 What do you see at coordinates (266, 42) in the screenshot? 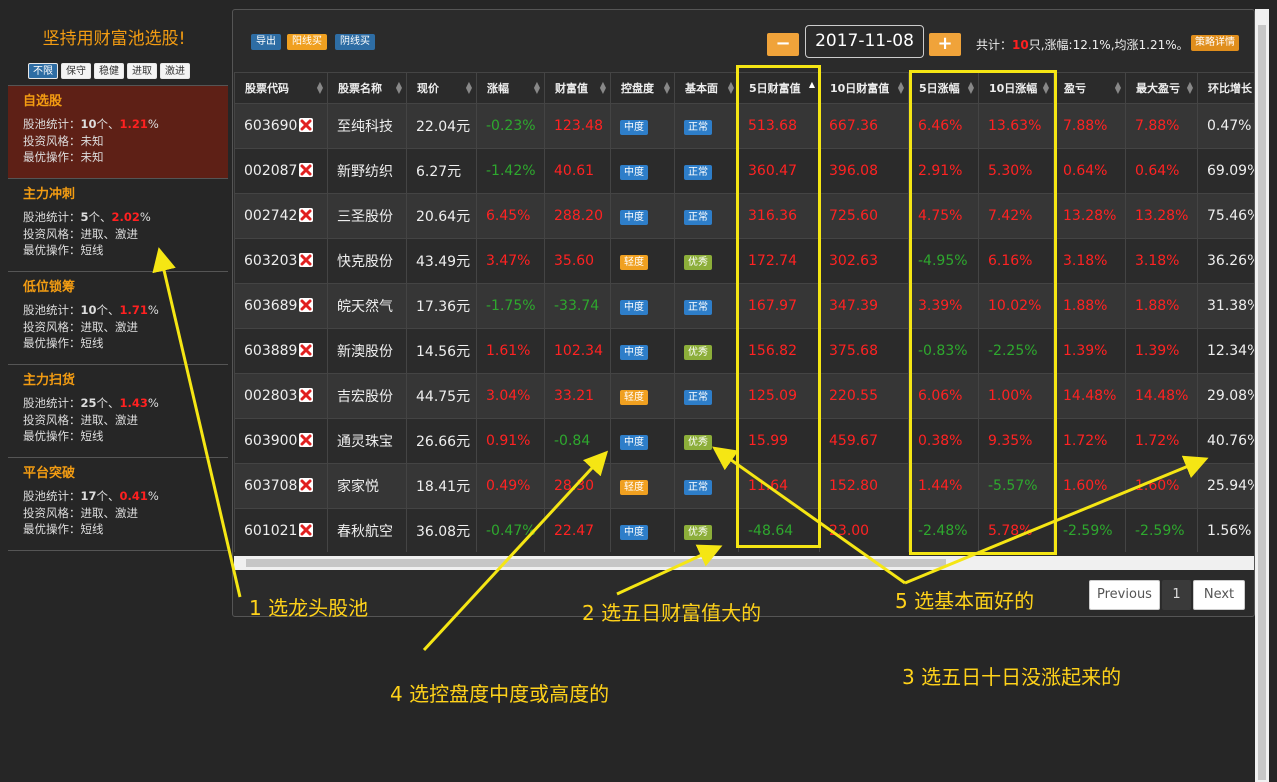
I see `export-button: 导出` at bounding box center [266, 42].